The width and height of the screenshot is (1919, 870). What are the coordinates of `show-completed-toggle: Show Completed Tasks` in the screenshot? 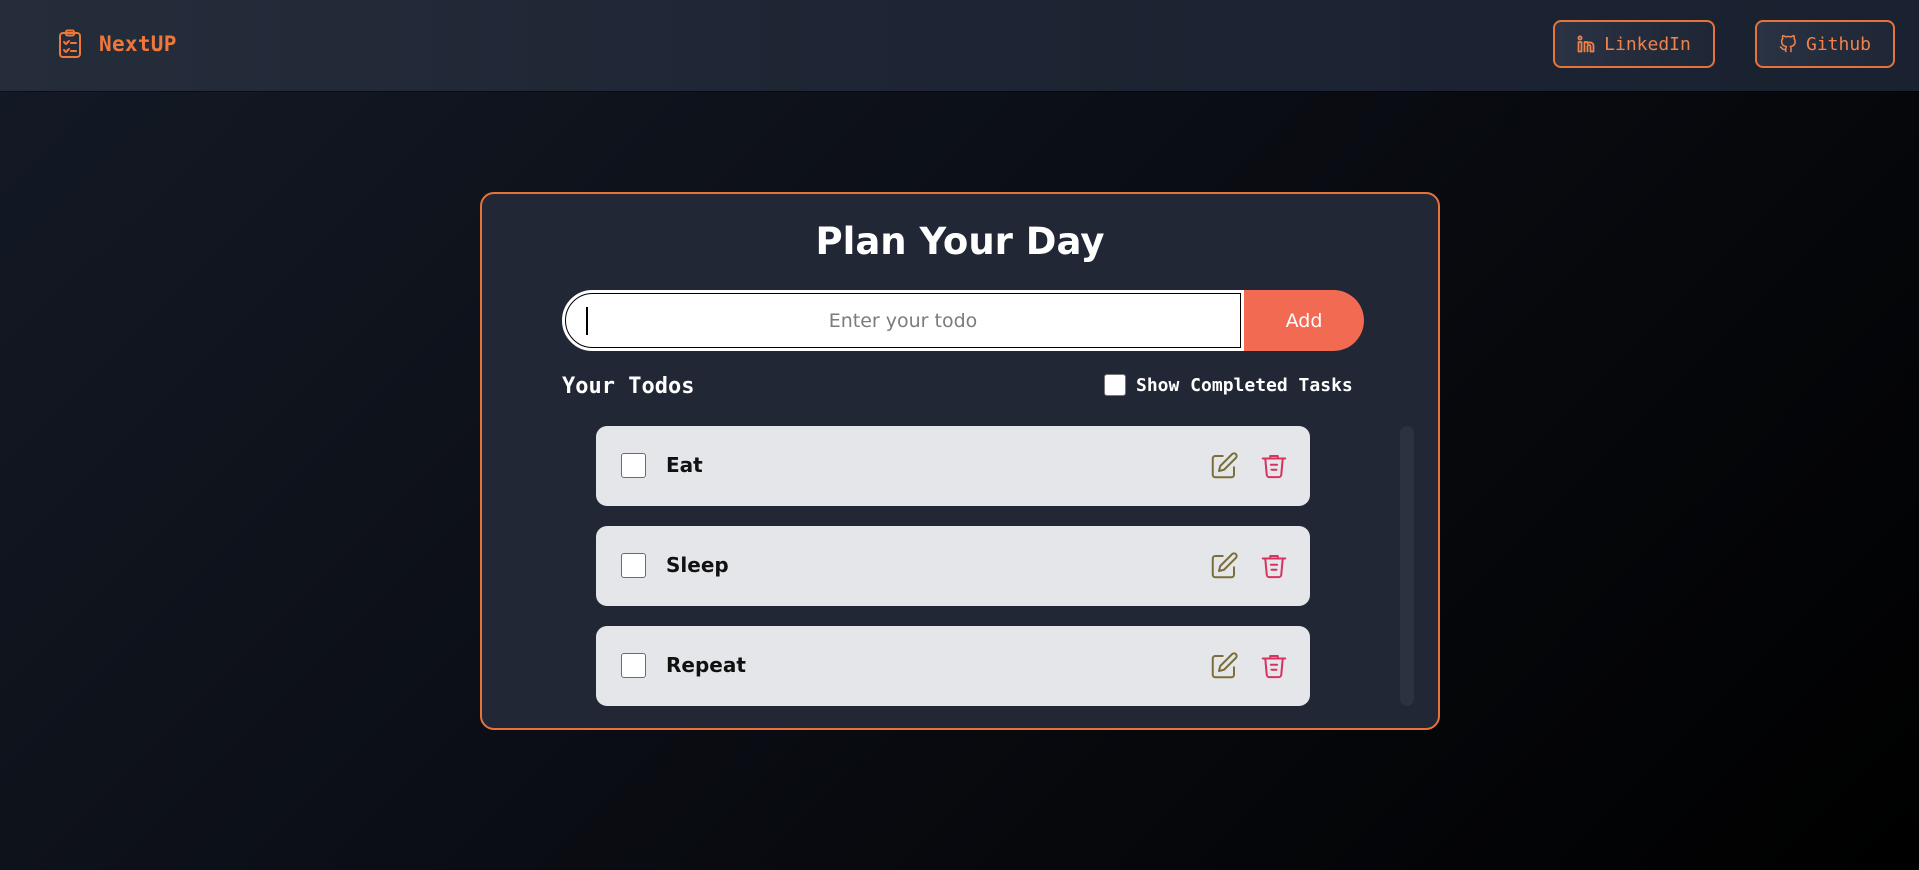 It's located at (1228, 385).